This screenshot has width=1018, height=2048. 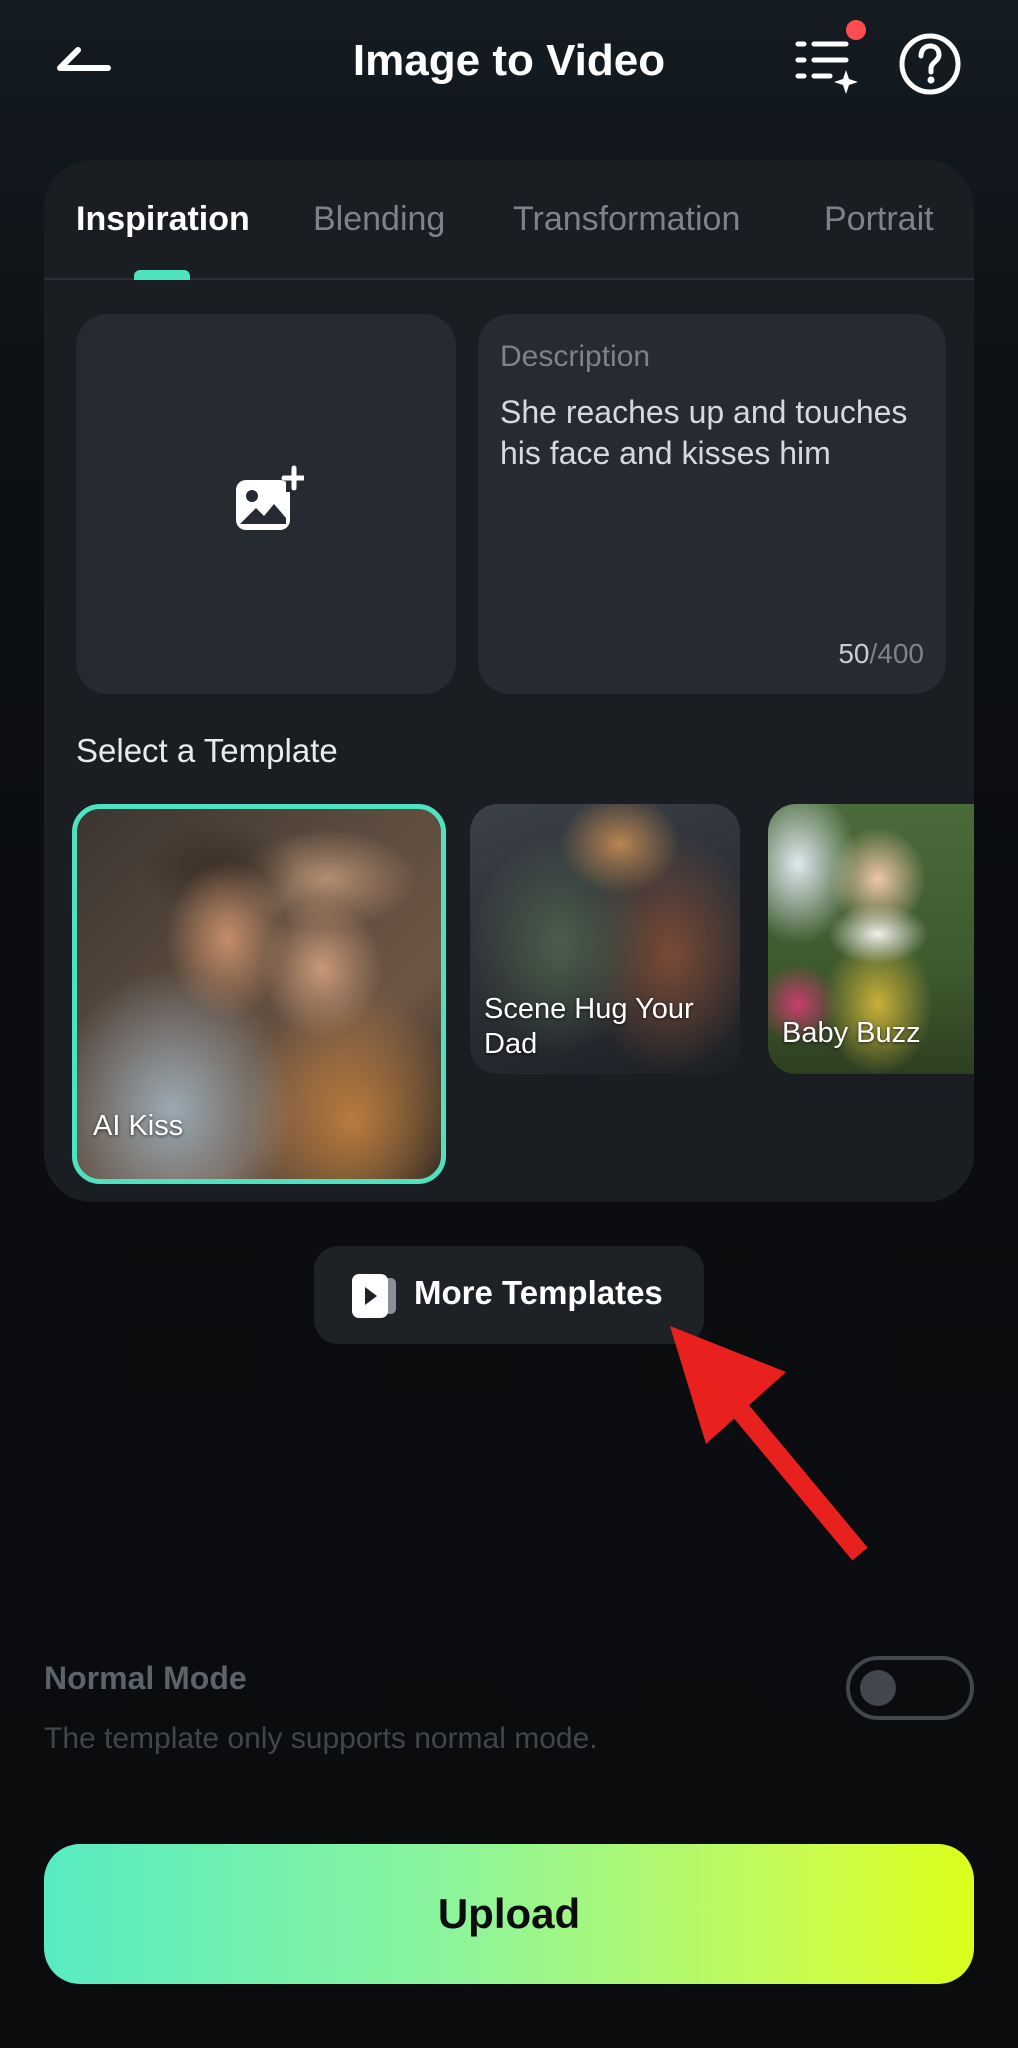 What do you see at coordinates (769, 1443) in the screenshot?
I see `annotation-arrow-icon` at bounding box center [769, 1443].